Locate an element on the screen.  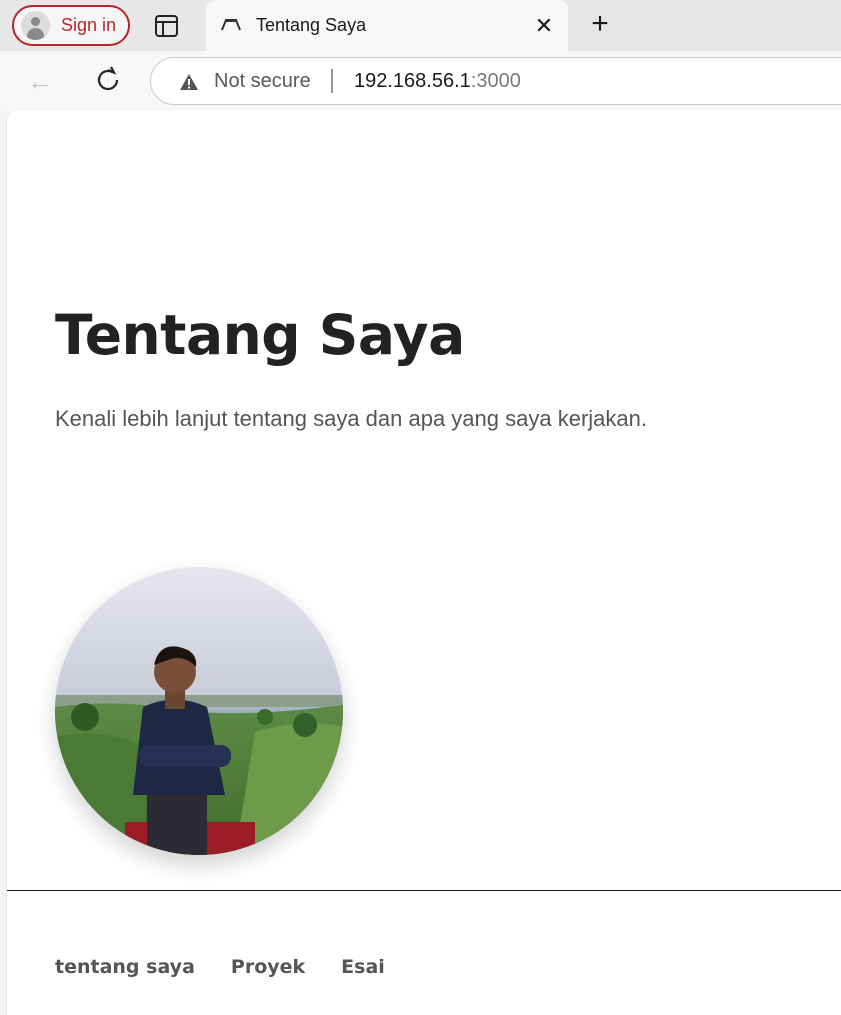
security-status-label: Not secure is located at coordinates (262, 81).